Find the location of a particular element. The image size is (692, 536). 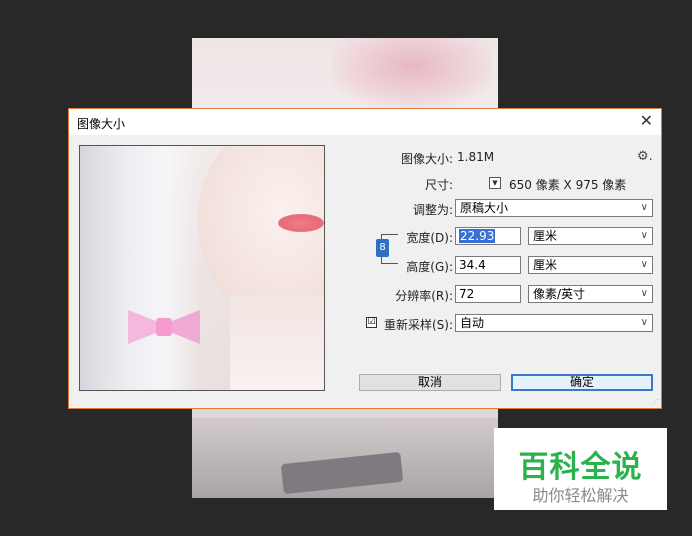

fit-to-label: 调整为: is located at coordinates (432, 210).